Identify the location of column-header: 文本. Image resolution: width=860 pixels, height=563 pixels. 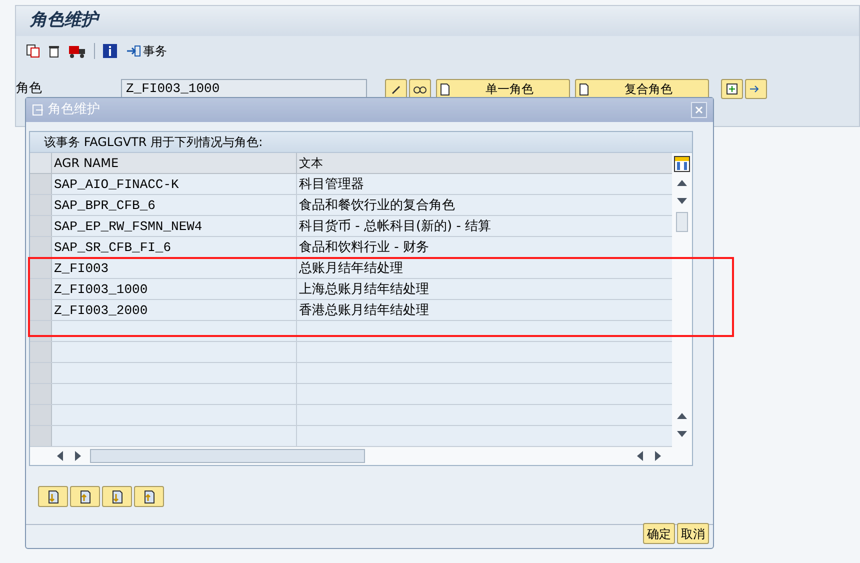
(484, 163).